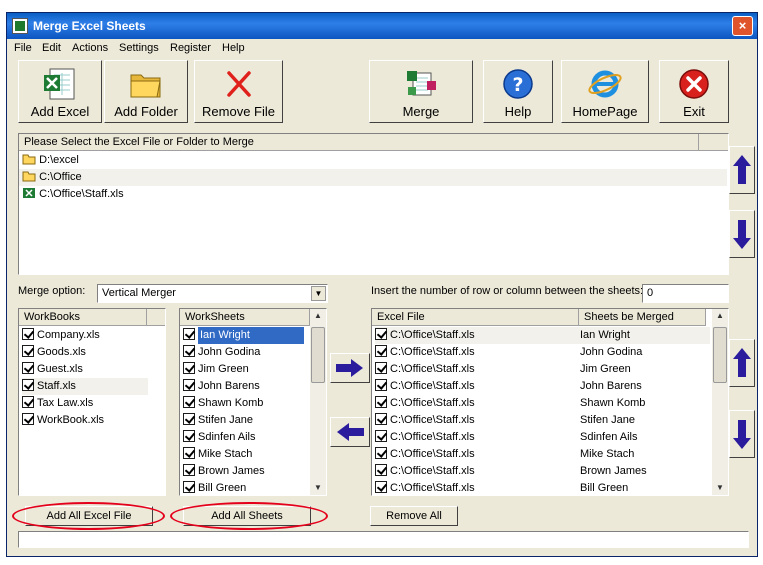 The image size is (763, 565). What do you see at coordinates (542, 437) in the screenshot?
I see `merge-table-row: C:\Office\Staff.xls Sdinfen Ails` at bounding box center [542, 437].